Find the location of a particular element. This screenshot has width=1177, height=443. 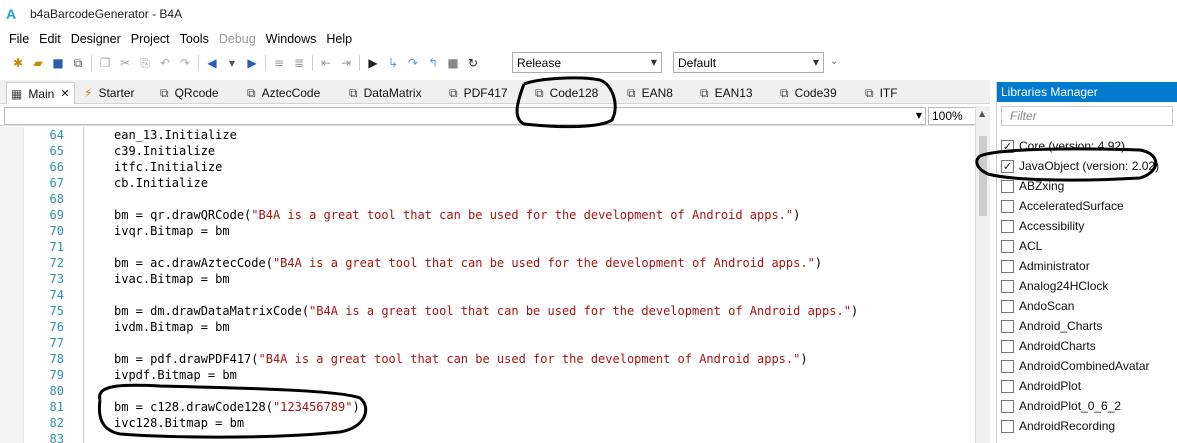

save-icon: ■ is located at coordinates (58, 63).